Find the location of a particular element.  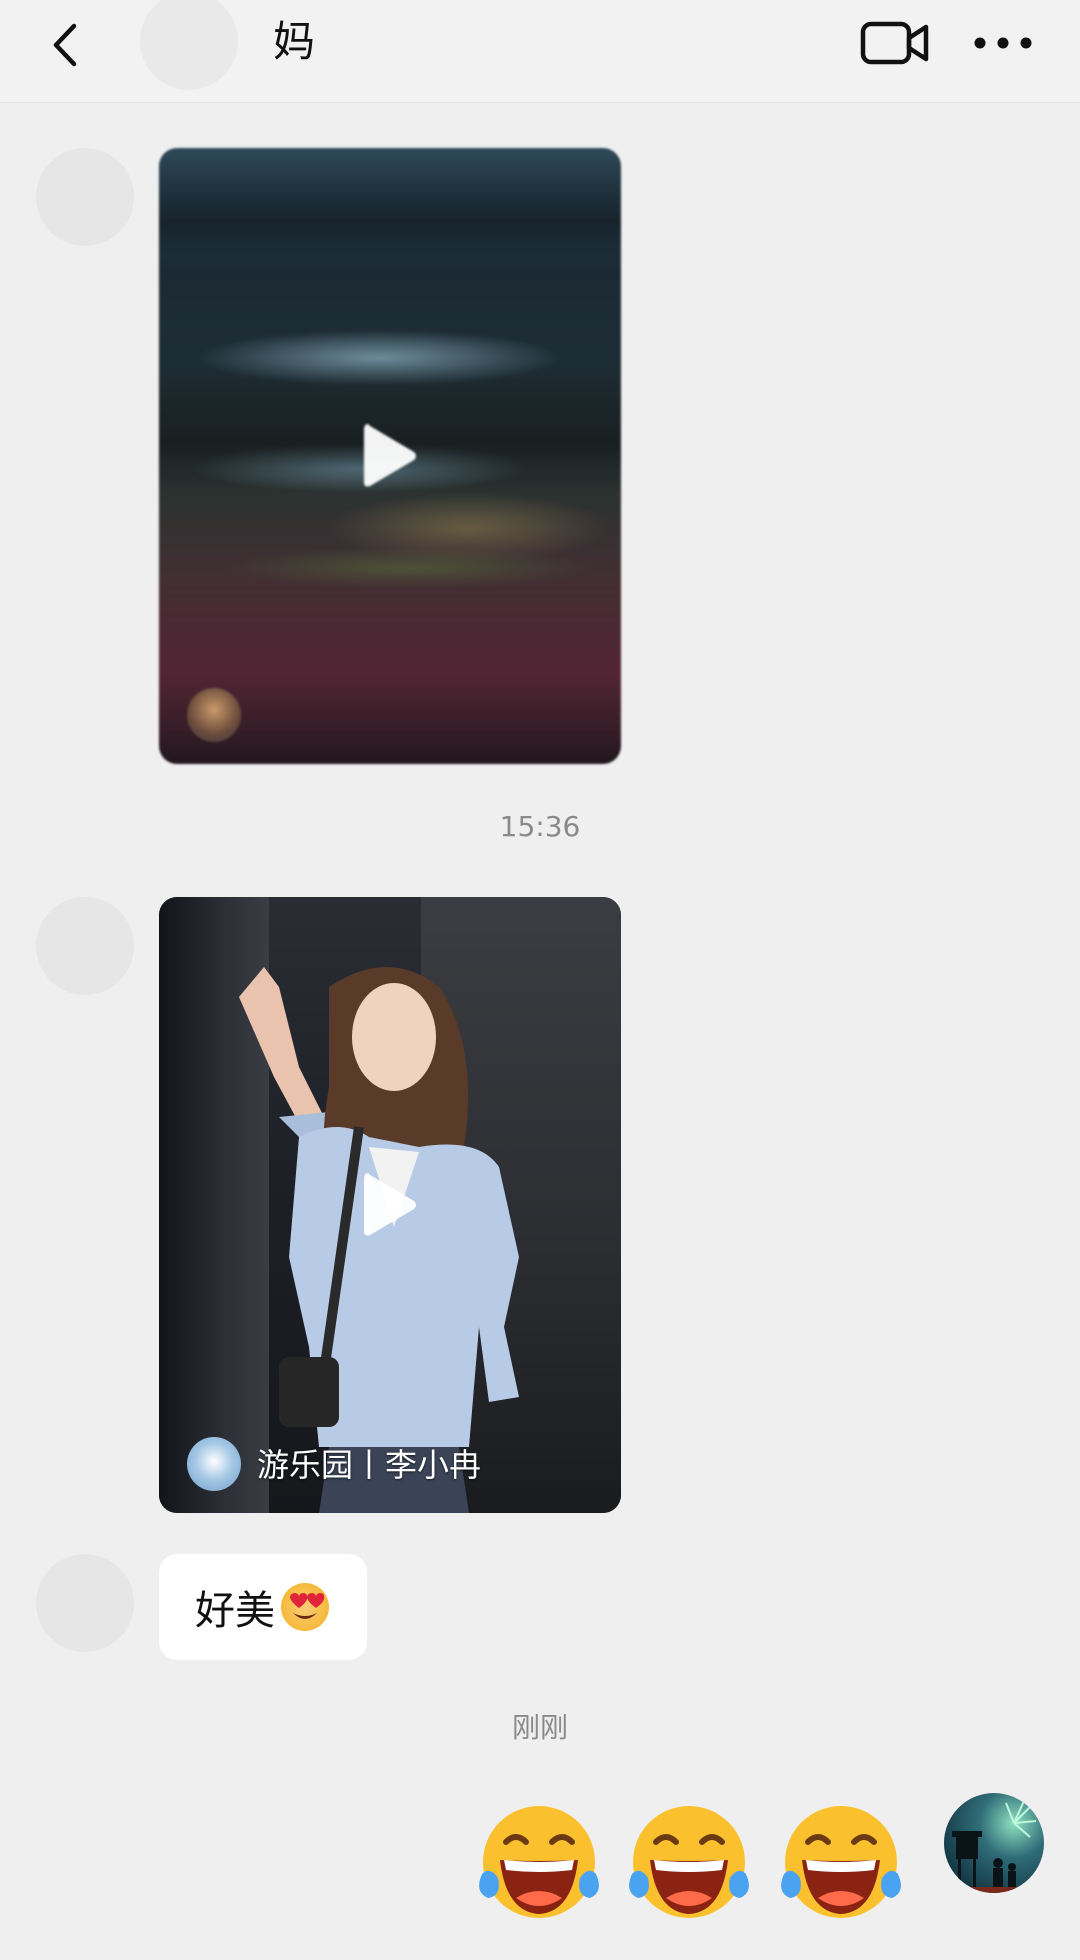

chat-header: 妈 is located at coordinates (540, 51).